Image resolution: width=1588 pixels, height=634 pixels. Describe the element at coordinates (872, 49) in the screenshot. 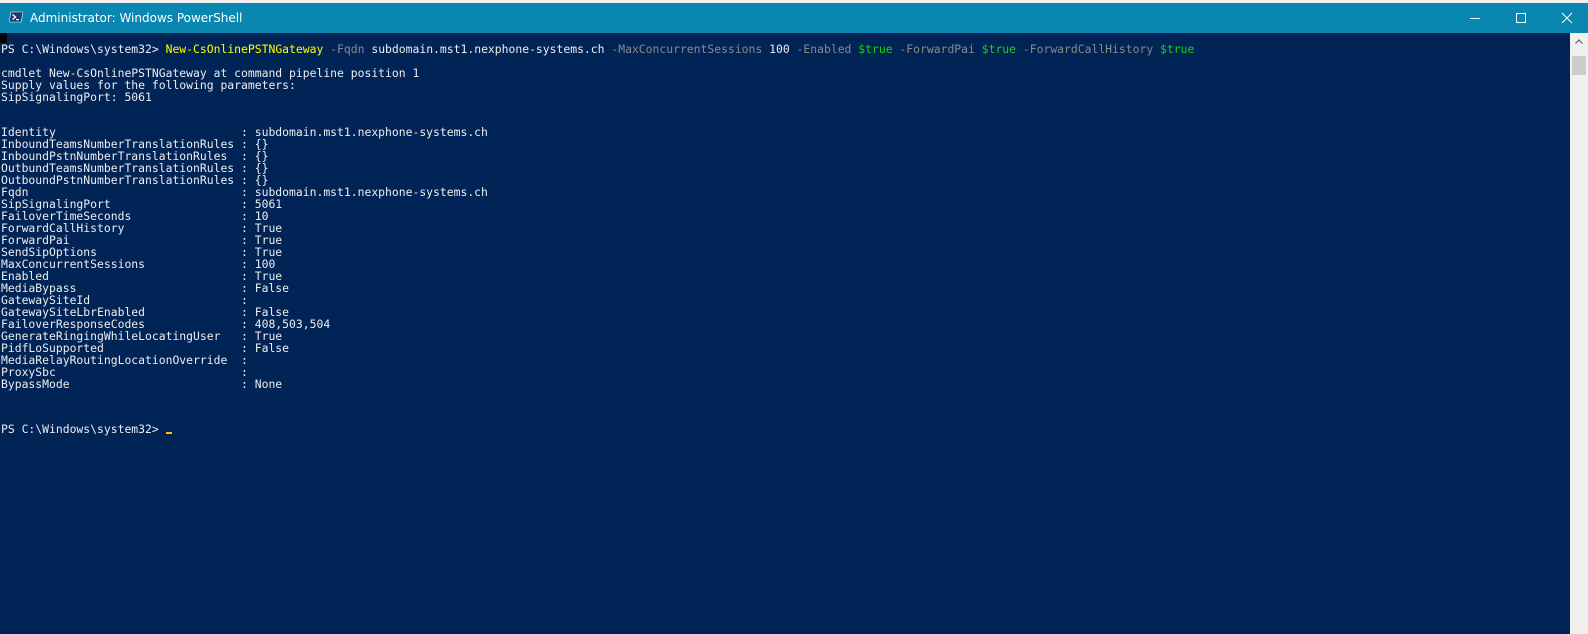

I see `value-enabled: $true` at that location.